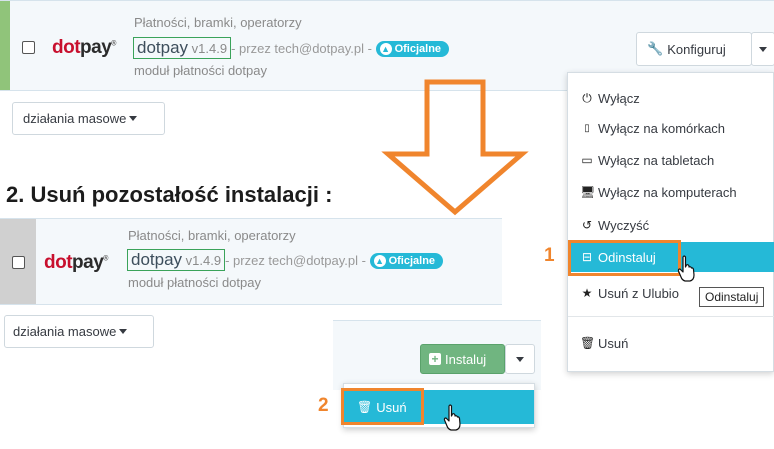 The width and height of the screenshot is (774, 449). Describe the element at coordinates (323, 405) in the screenshot. I see `step-2-label: 2` at that location.